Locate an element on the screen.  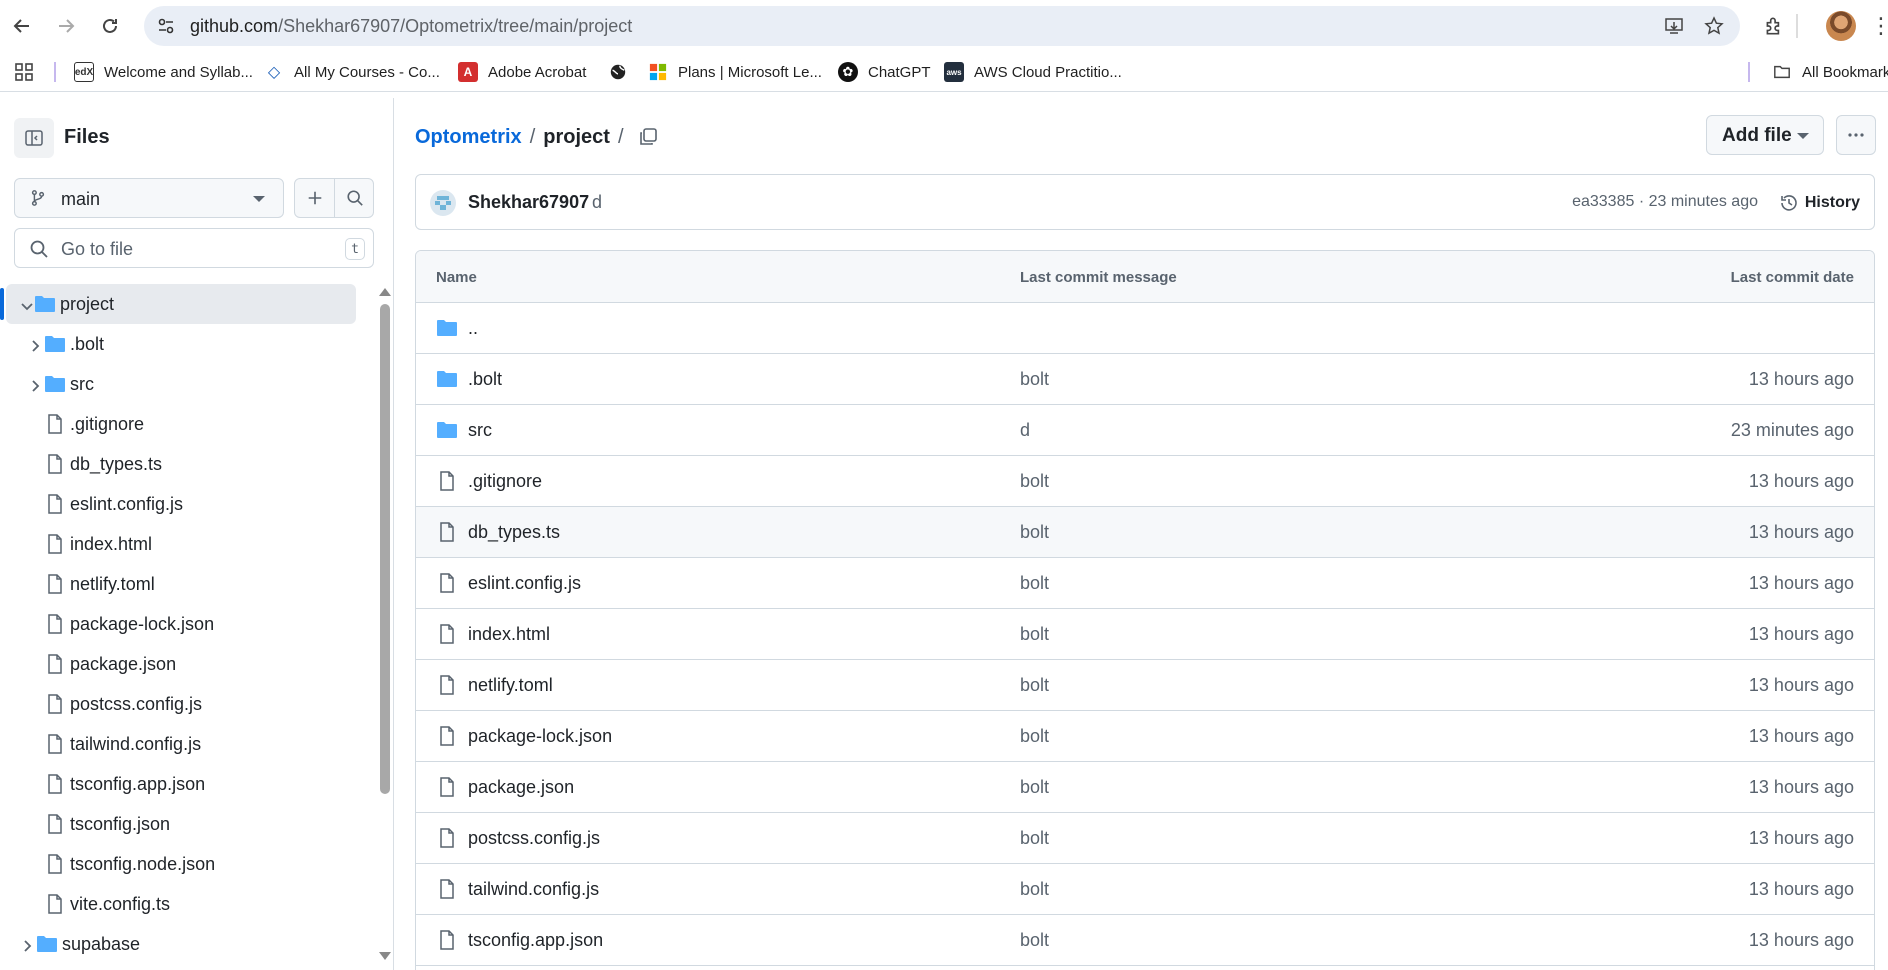
table-row: .gitignore bolt 13 hours ago is located at coordinates (1145, 481).